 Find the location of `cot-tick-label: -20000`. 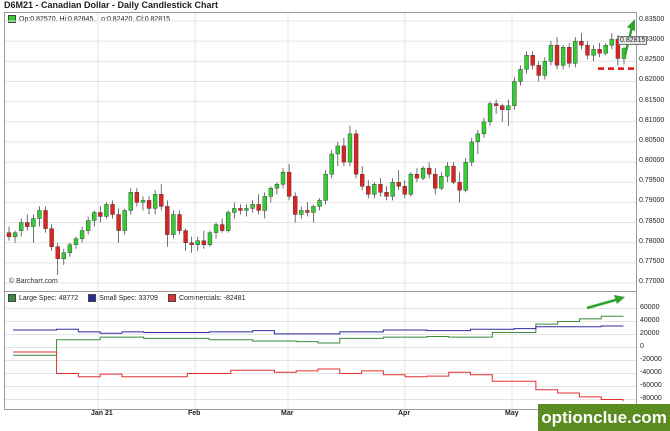

cot-tick-label: -20000 is located at coordinates (651, 359).